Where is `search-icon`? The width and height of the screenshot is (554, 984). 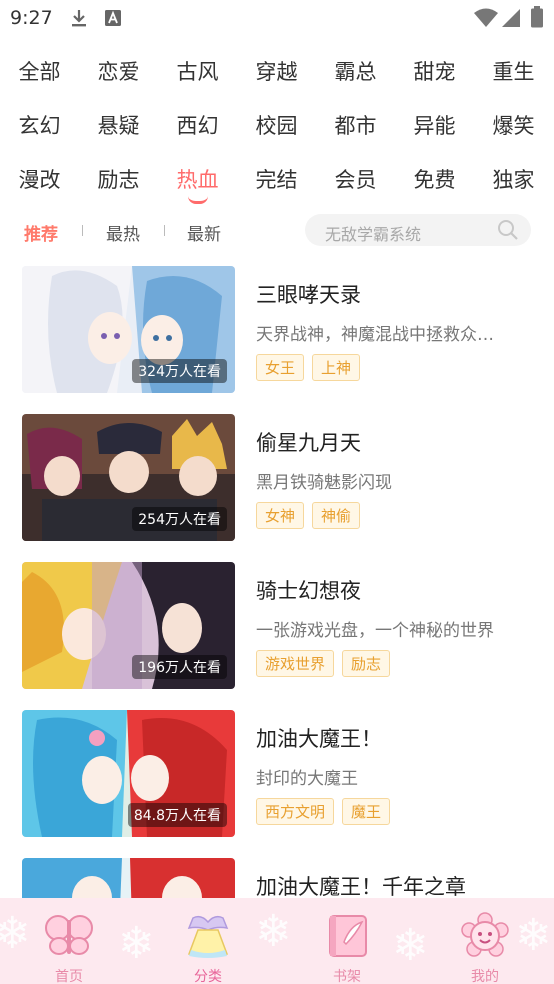
search-icon is located at coordinates (508, 232).